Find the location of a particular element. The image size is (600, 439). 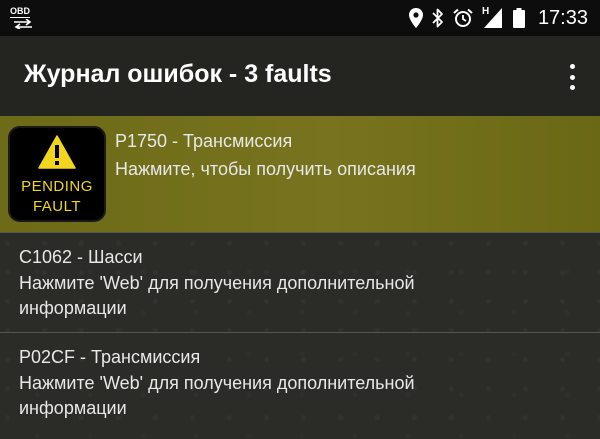

obd-arrows-icon is located at coordinates (23, 24).